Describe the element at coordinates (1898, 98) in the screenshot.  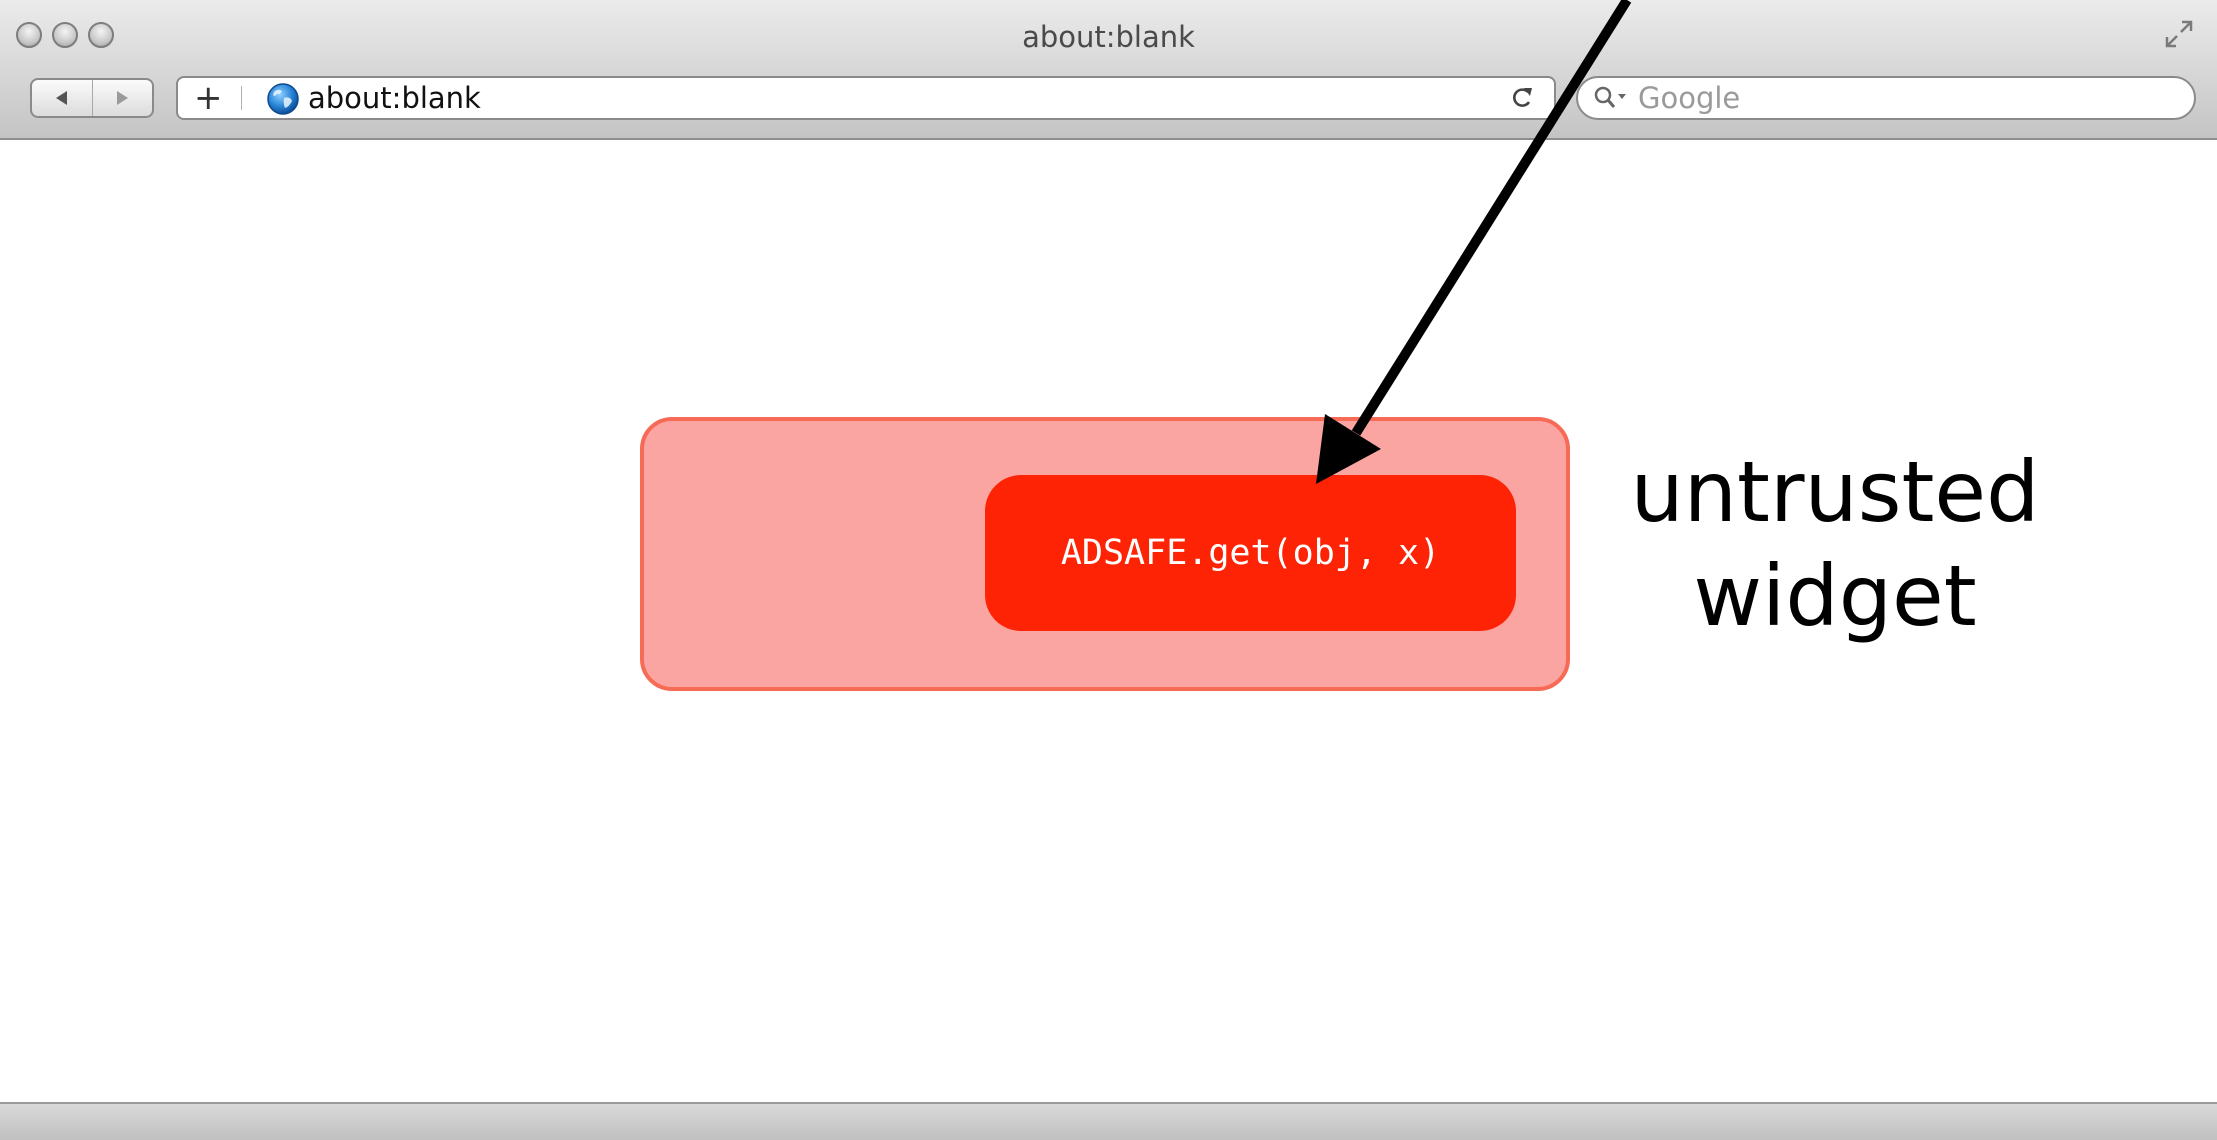
I see `search-input` at that location.